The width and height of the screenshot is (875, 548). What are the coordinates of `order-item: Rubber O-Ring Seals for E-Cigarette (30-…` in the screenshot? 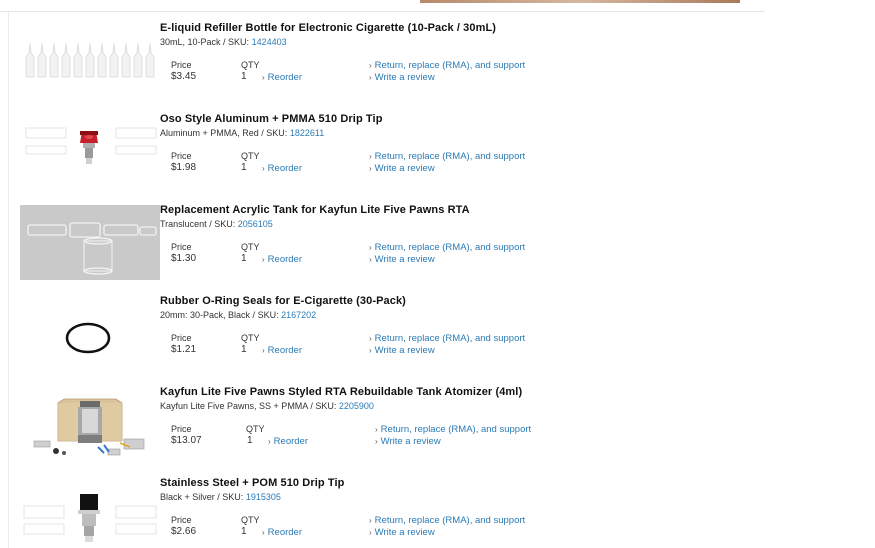 It's located at (382, 340).